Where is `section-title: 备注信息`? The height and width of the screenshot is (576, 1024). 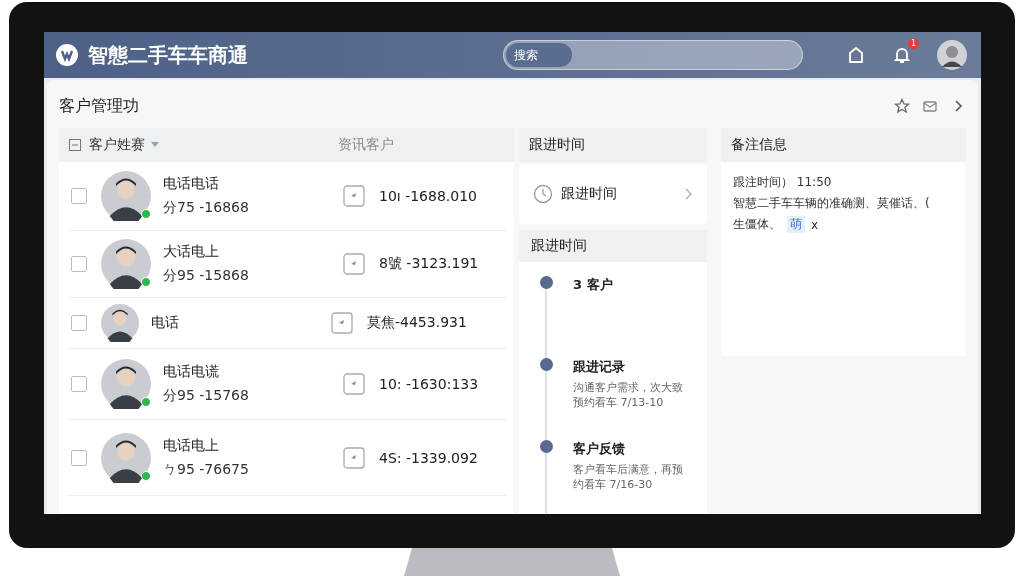 section-title: 备注信息 is located at coordinates (759, 145).